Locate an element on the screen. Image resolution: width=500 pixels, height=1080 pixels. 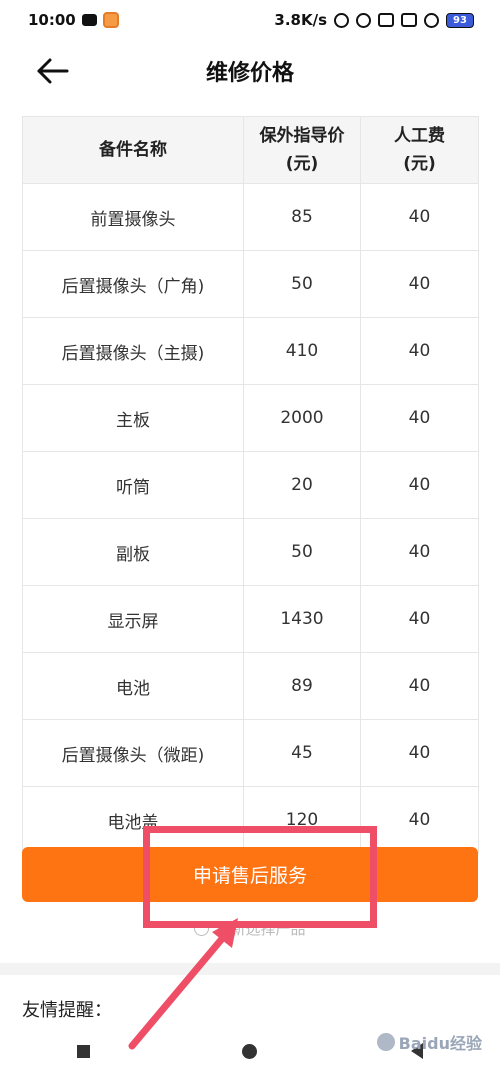
table-row: 电池盖 120 40 is located at coordinates (250, 820).